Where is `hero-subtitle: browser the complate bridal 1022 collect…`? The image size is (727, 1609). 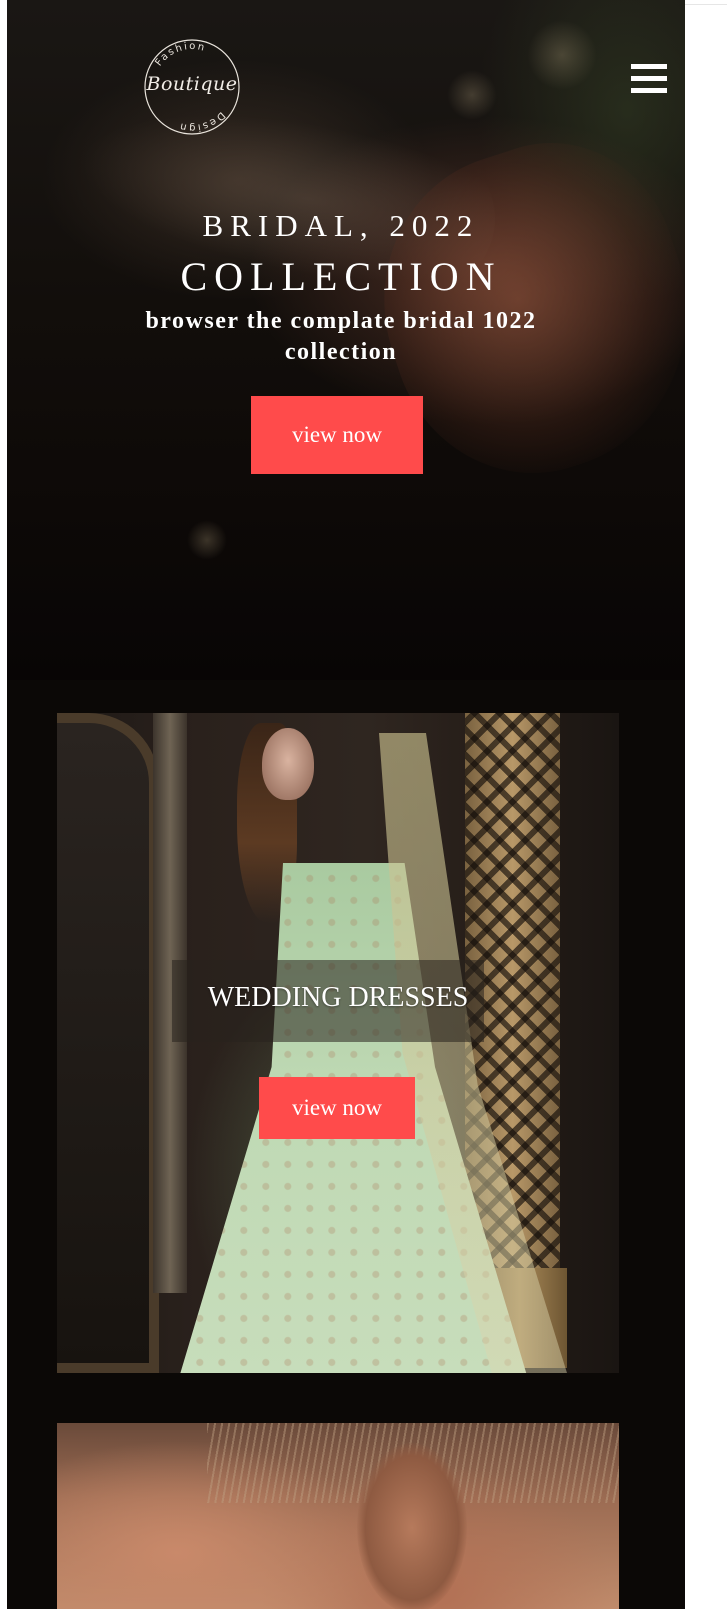
hero-subtitle: browser the complate bridal 1022 collect… is located at coordinates (341, 336).